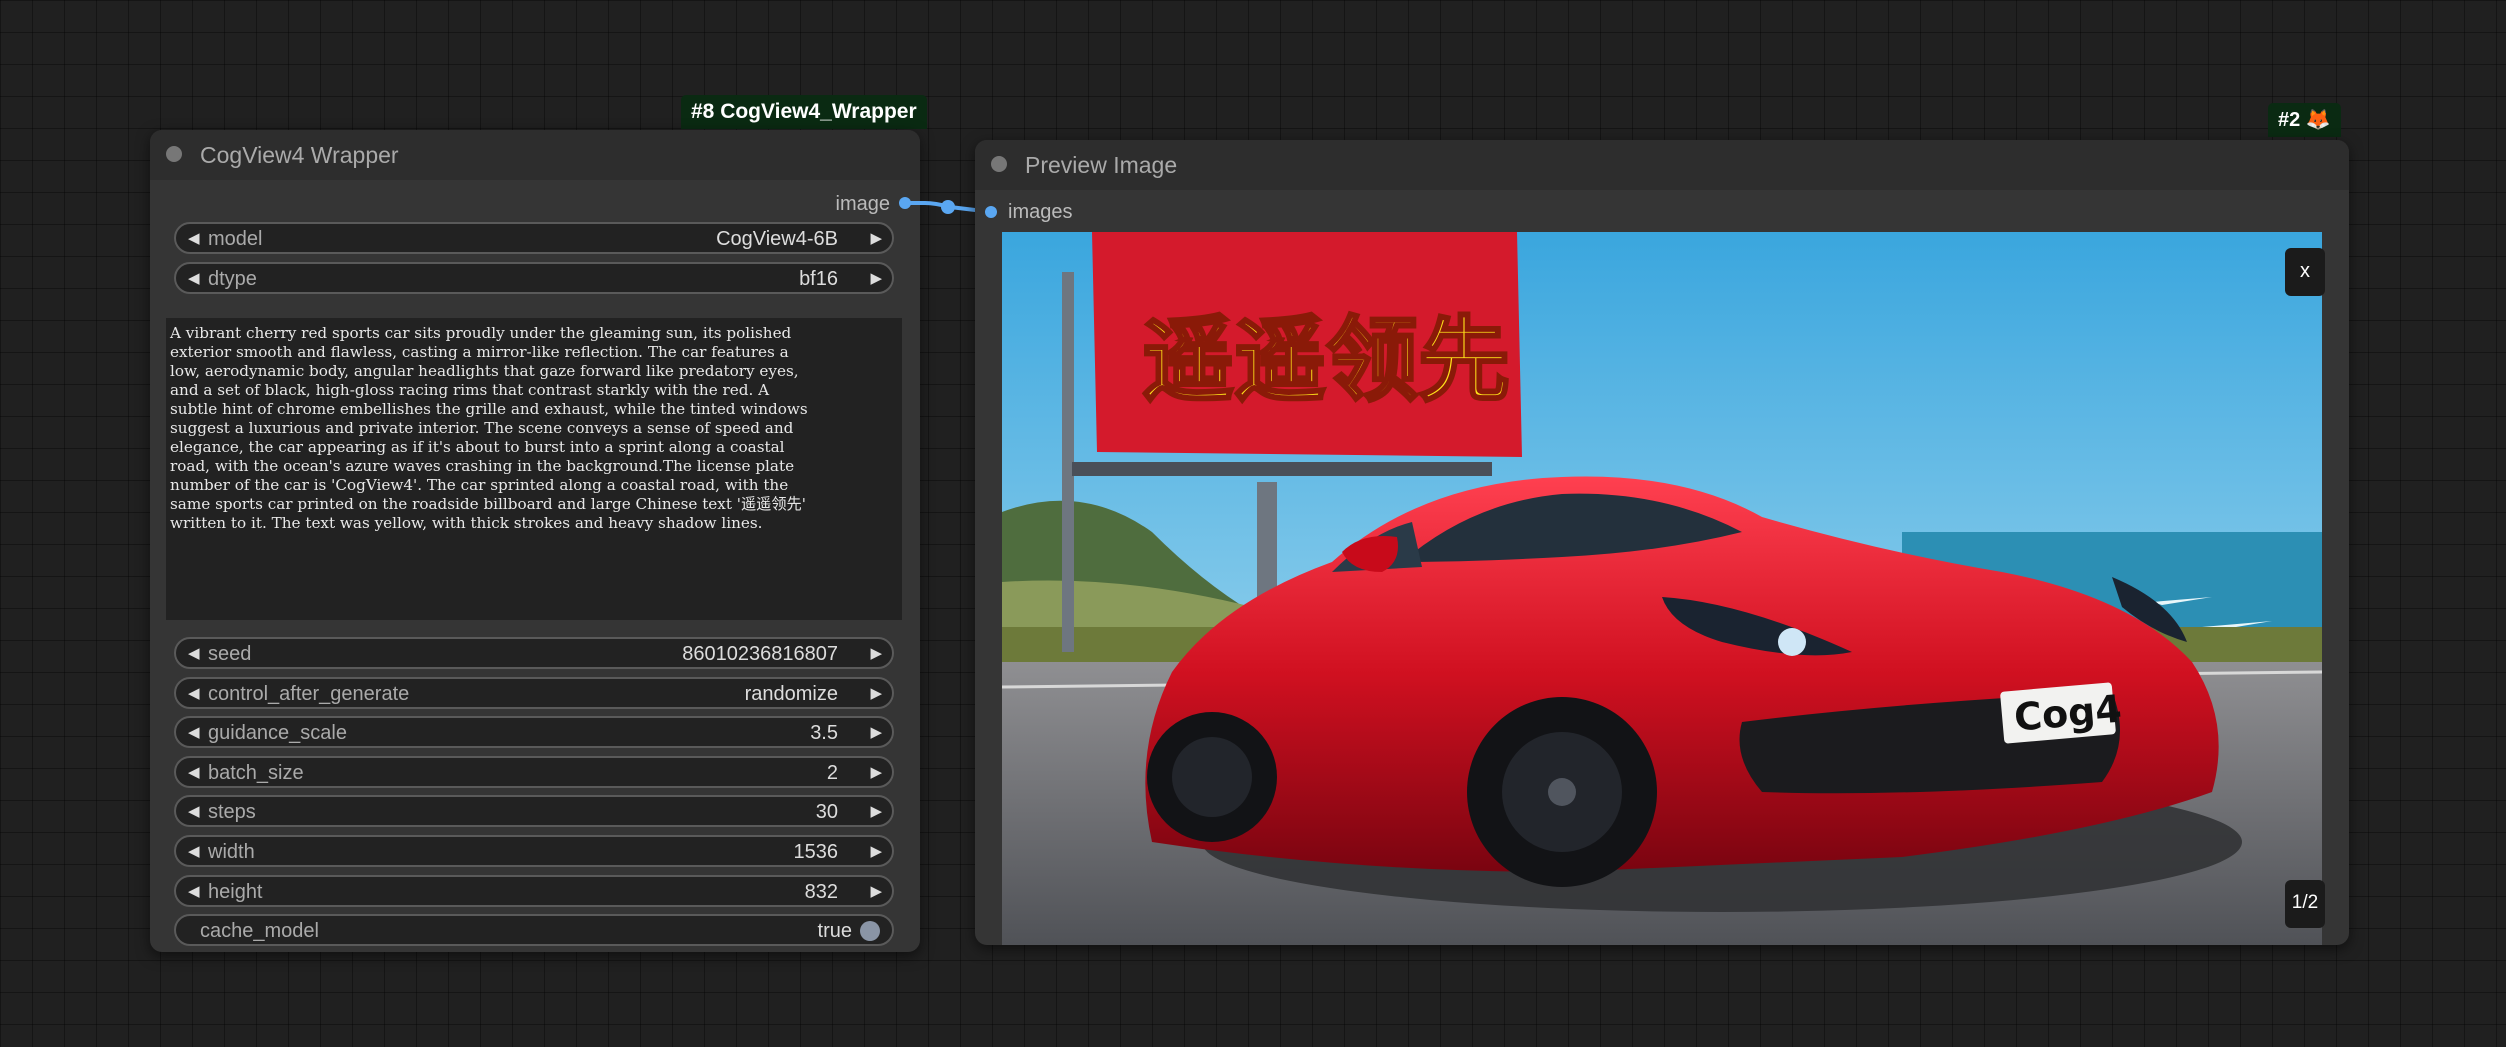  Describe the element at coordinates (791, 694) in the screenshot. I see `widget-value: randomize` at that location.